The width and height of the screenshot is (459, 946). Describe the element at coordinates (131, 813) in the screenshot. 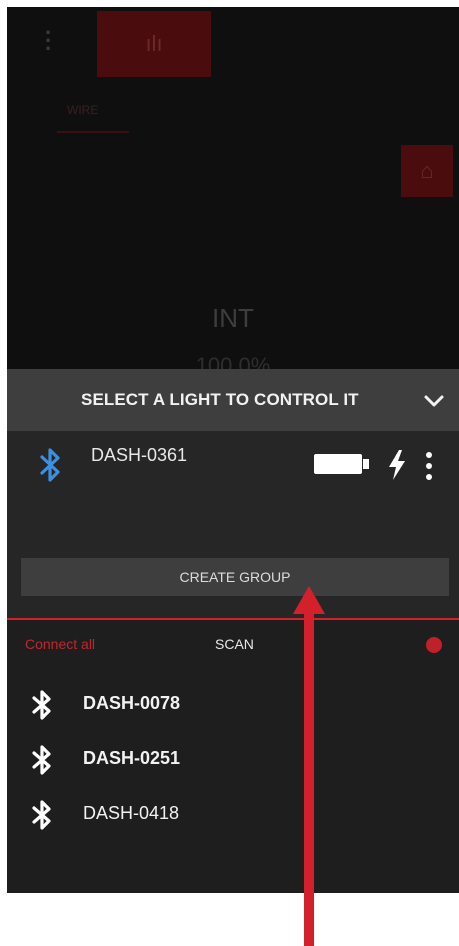

I see `device-name: DASH-0418` at that location.